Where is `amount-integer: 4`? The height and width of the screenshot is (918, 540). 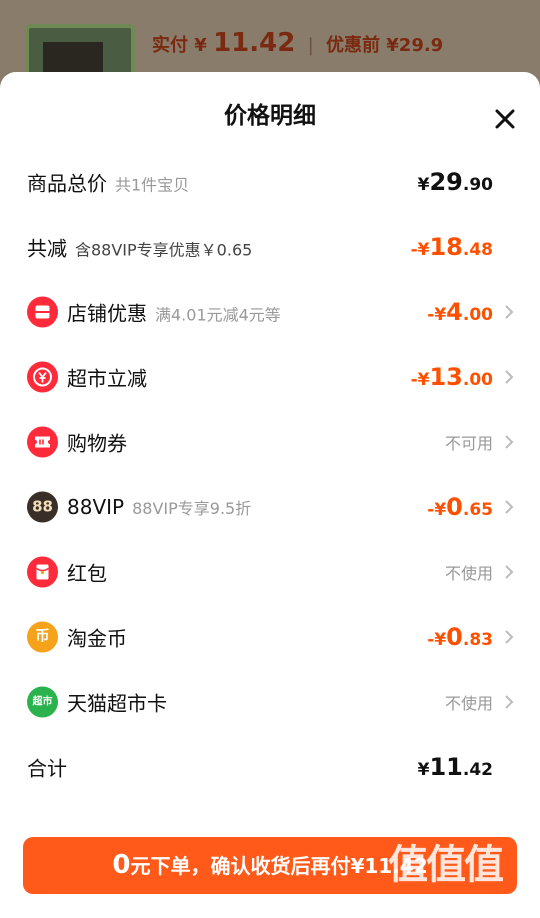
amount-integer: 4 is located at coordinates (454, 312).